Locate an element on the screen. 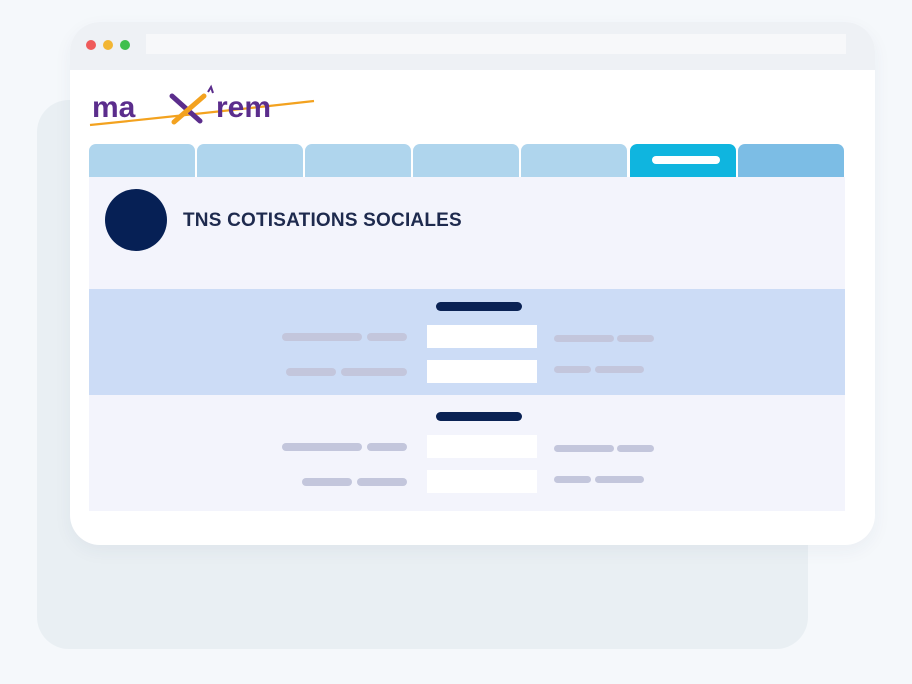  section-header: TNS COTISATIONS SOCIALES is located at coordinates (467, 233).